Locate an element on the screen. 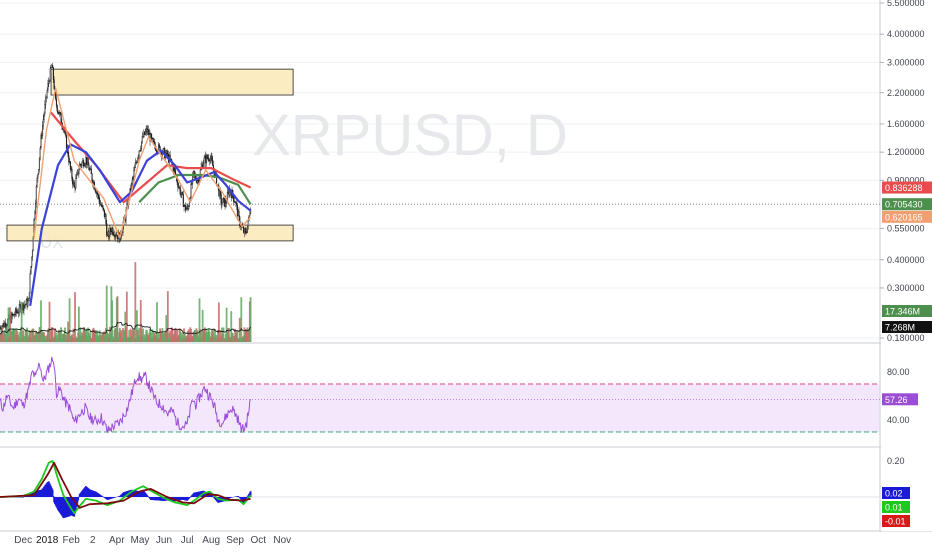 The image size is (932, 555). resistance-zone is located at coordinates (172, 82).